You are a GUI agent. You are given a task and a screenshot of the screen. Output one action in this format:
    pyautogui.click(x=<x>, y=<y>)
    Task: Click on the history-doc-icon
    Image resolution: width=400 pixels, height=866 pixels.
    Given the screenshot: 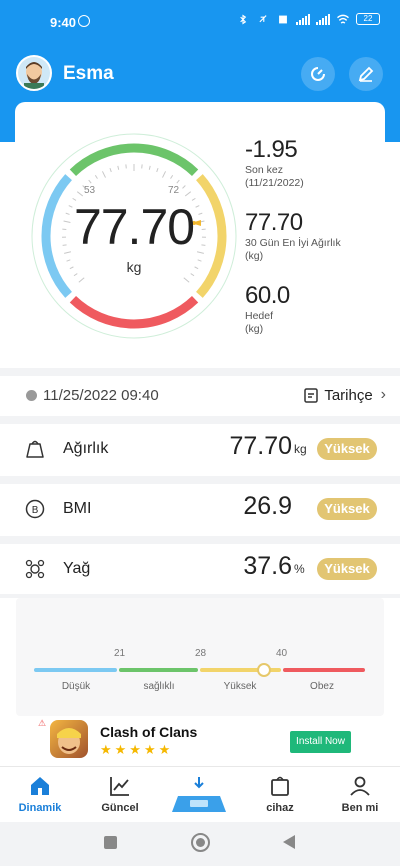 What is the action you would take?
    pyautogui.click(x=311, y=395)
    